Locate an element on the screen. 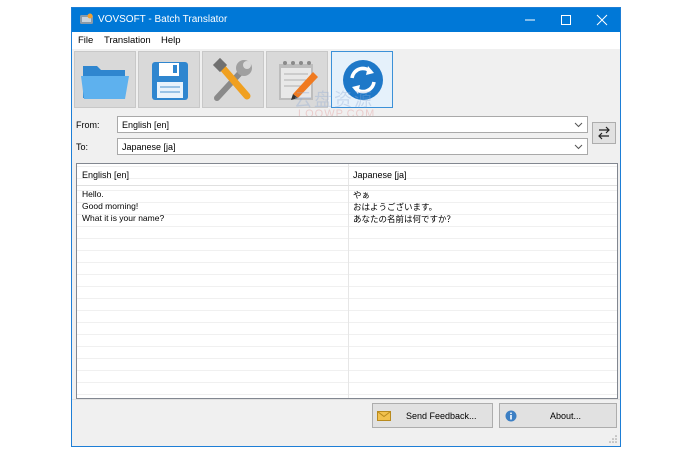  to-language-select: Japanese [ja] is located at coordinates (352, 146).